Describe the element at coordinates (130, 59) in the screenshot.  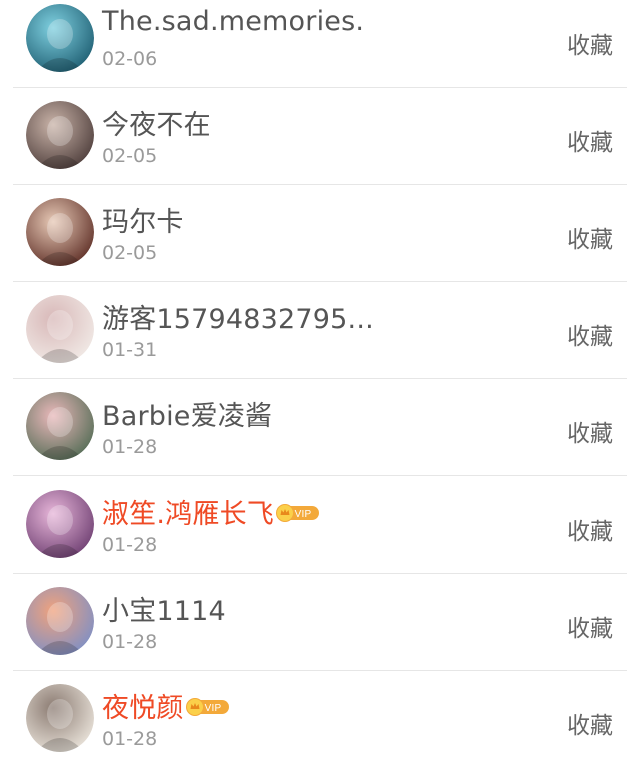
I see `collect-date: 02-06` at that location.